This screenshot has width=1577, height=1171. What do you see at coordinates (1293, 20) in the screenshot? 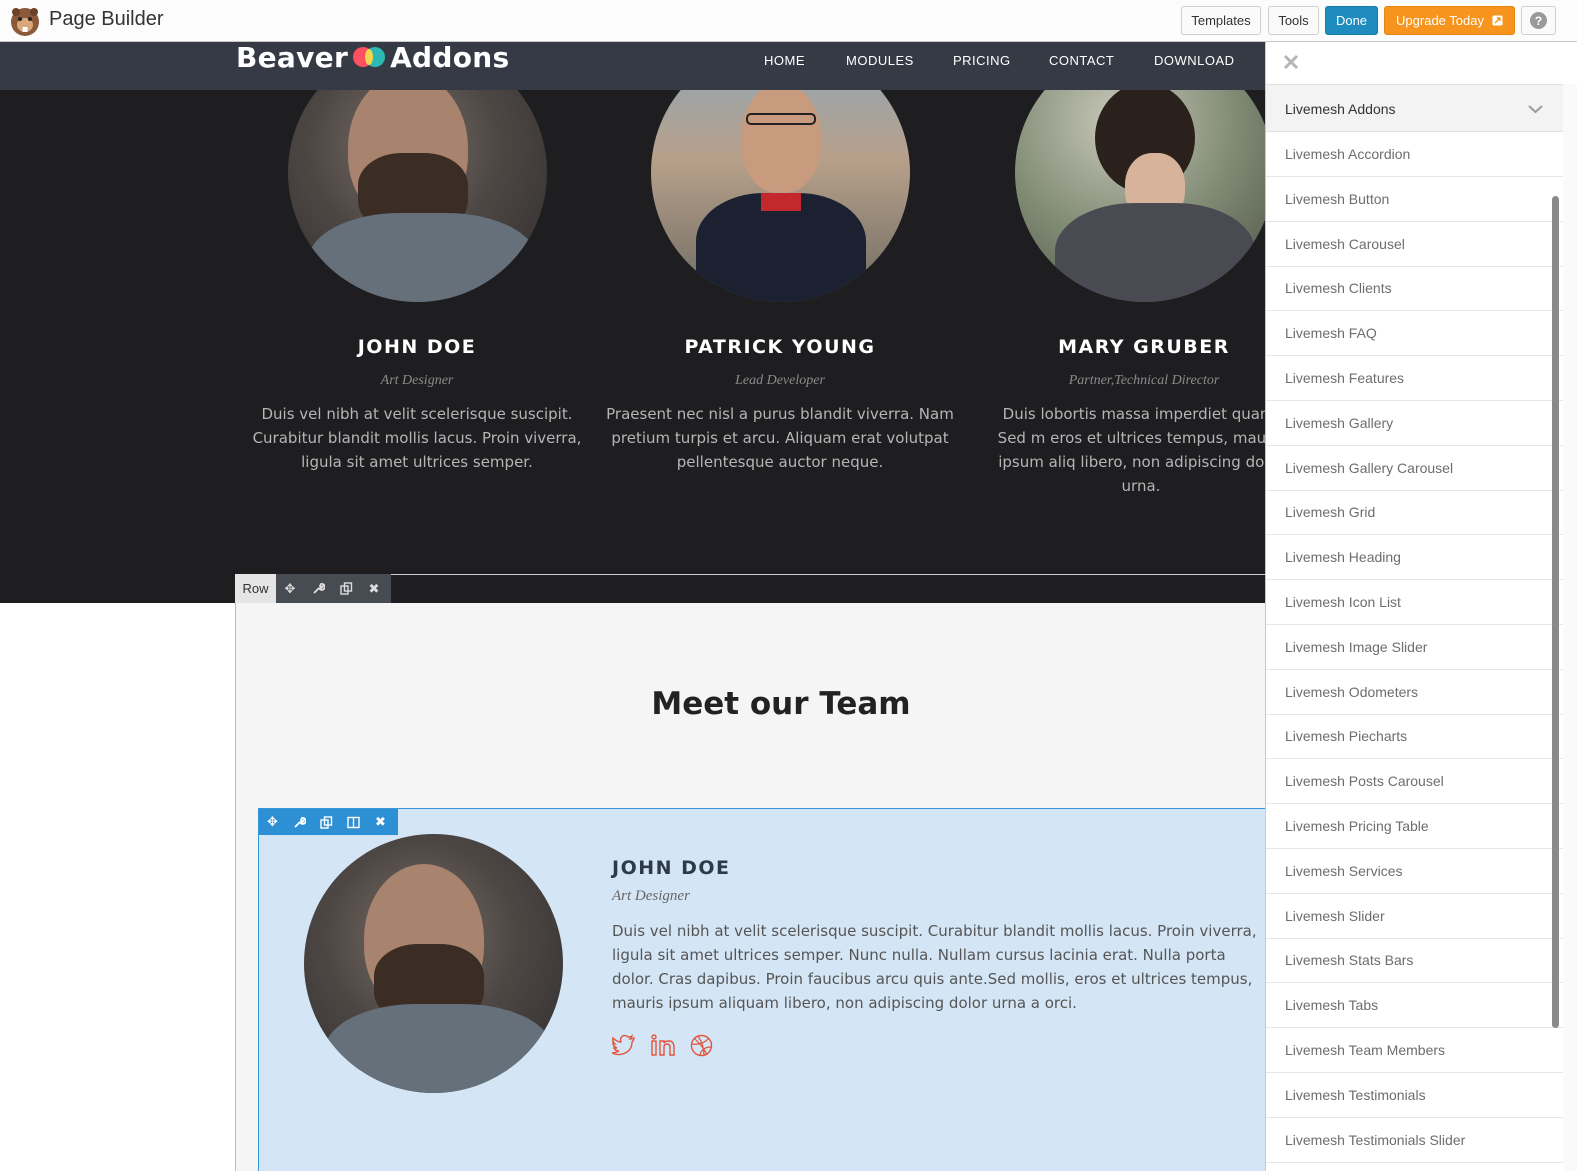
I see `tools-button: Tools` at bounding box center [1293, 20].